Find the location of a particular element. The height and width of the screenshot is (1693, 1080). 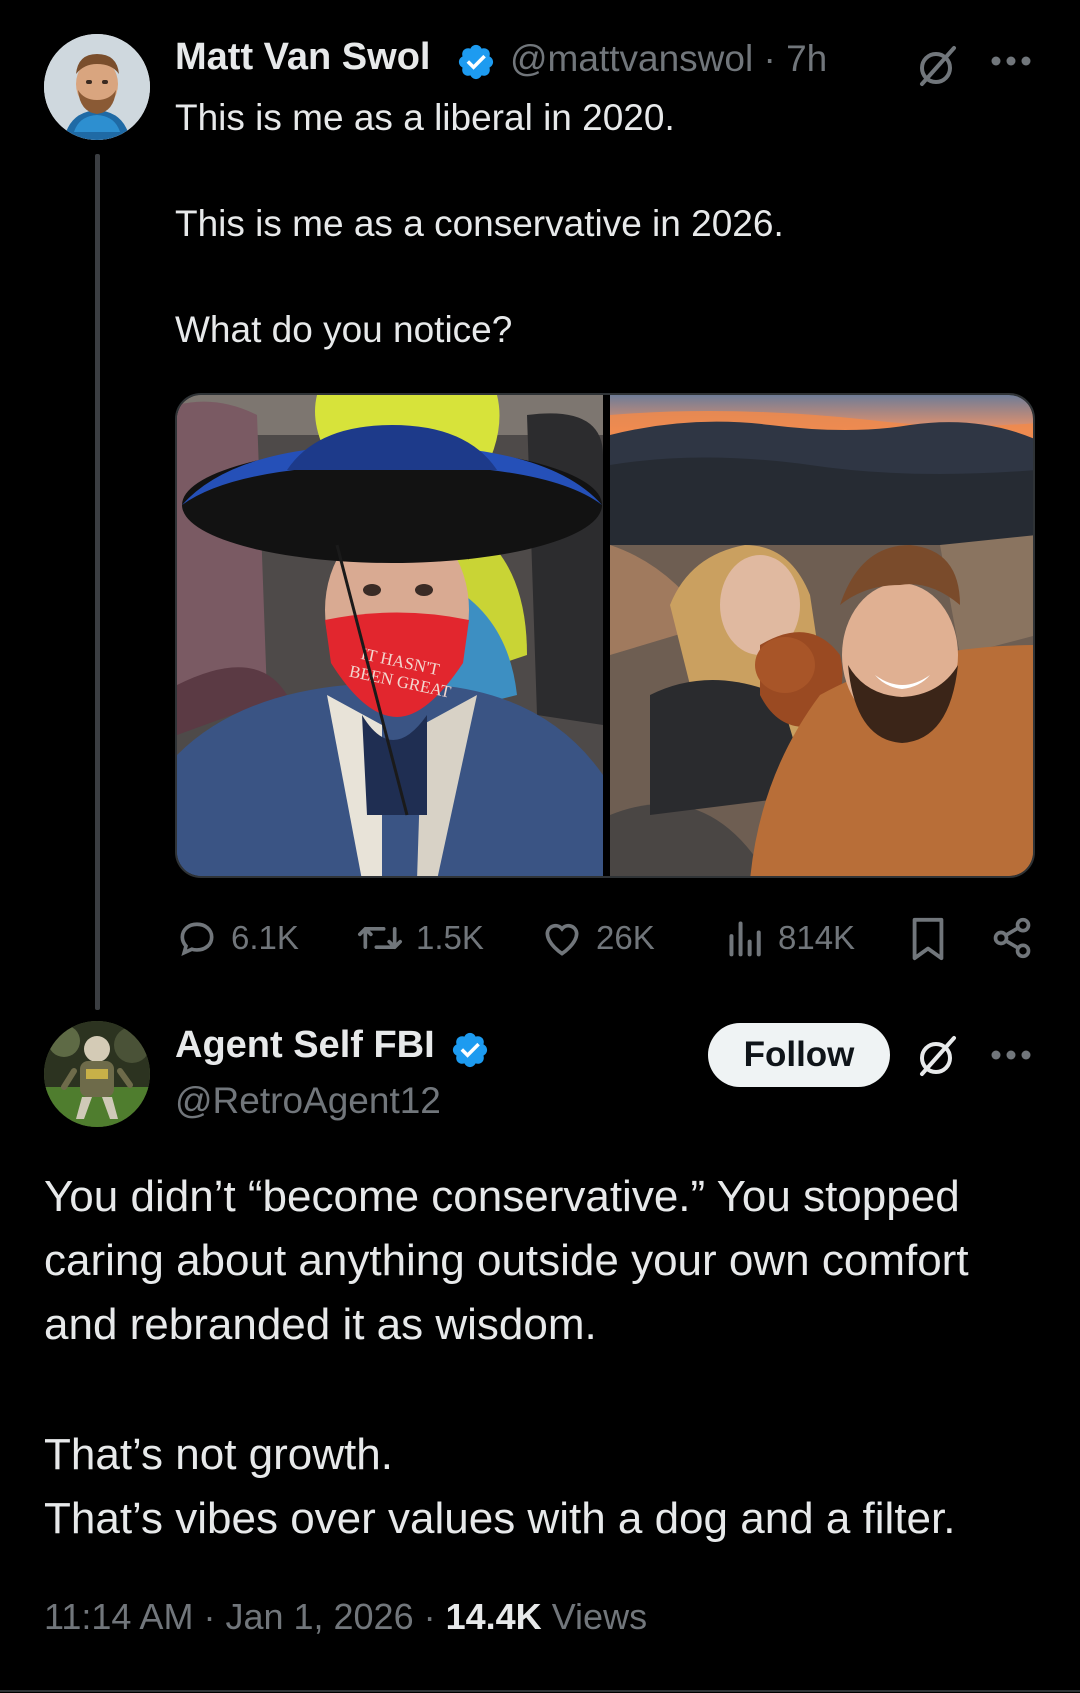

tweet-text-line-1: This is me as a liberal in 2020. is located at coordinates (425, 117).